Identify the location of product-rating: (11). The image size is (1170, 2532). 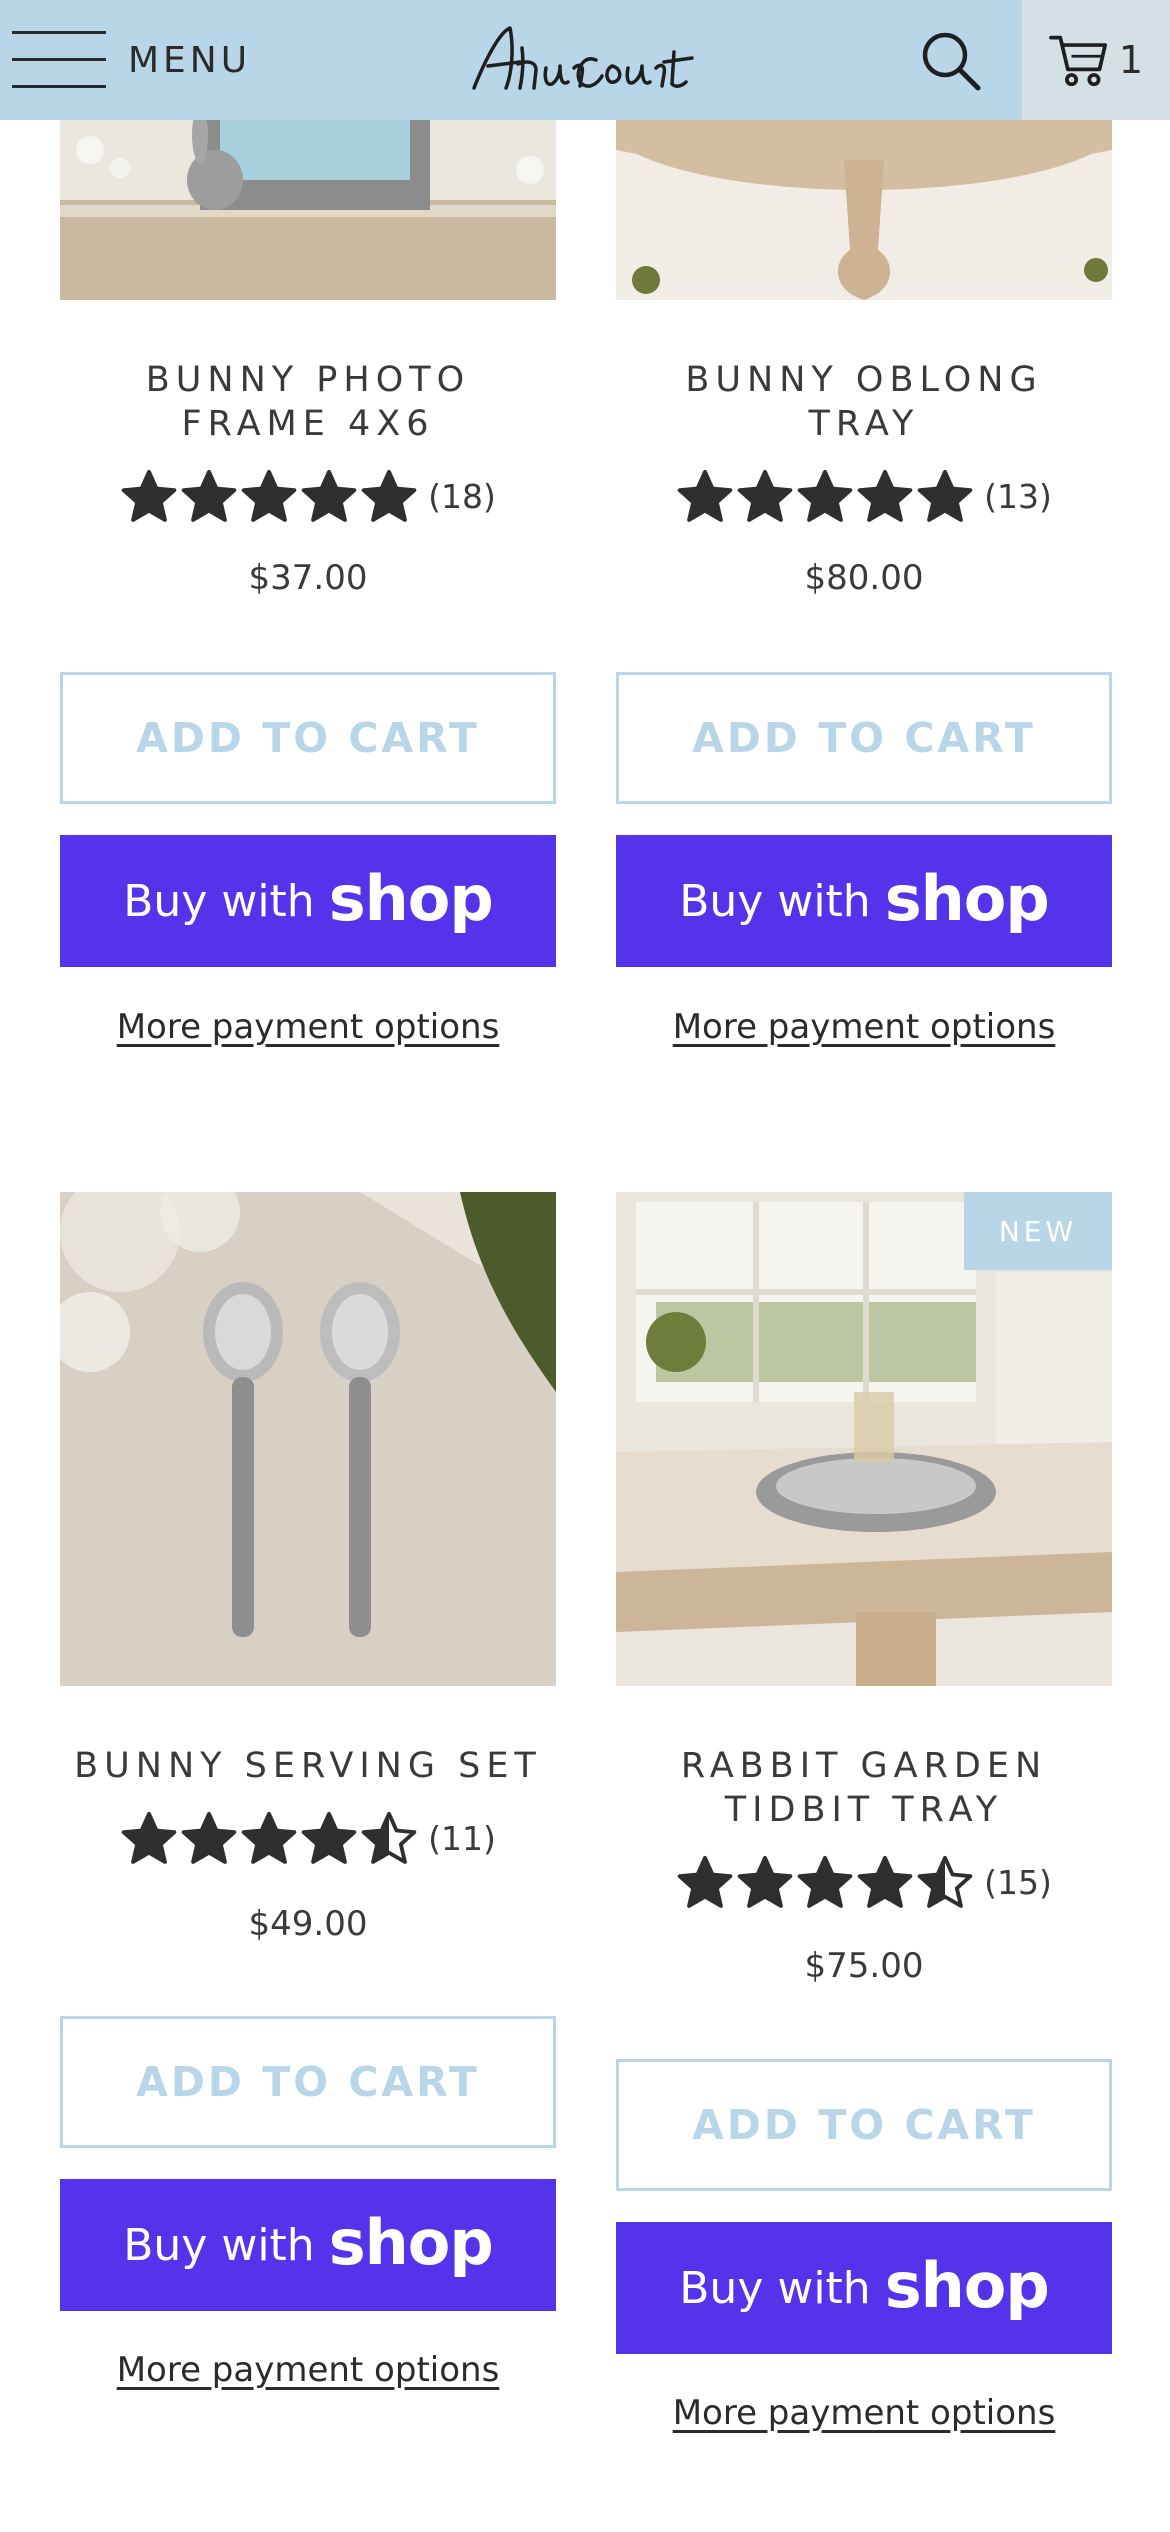
(308, 1838).